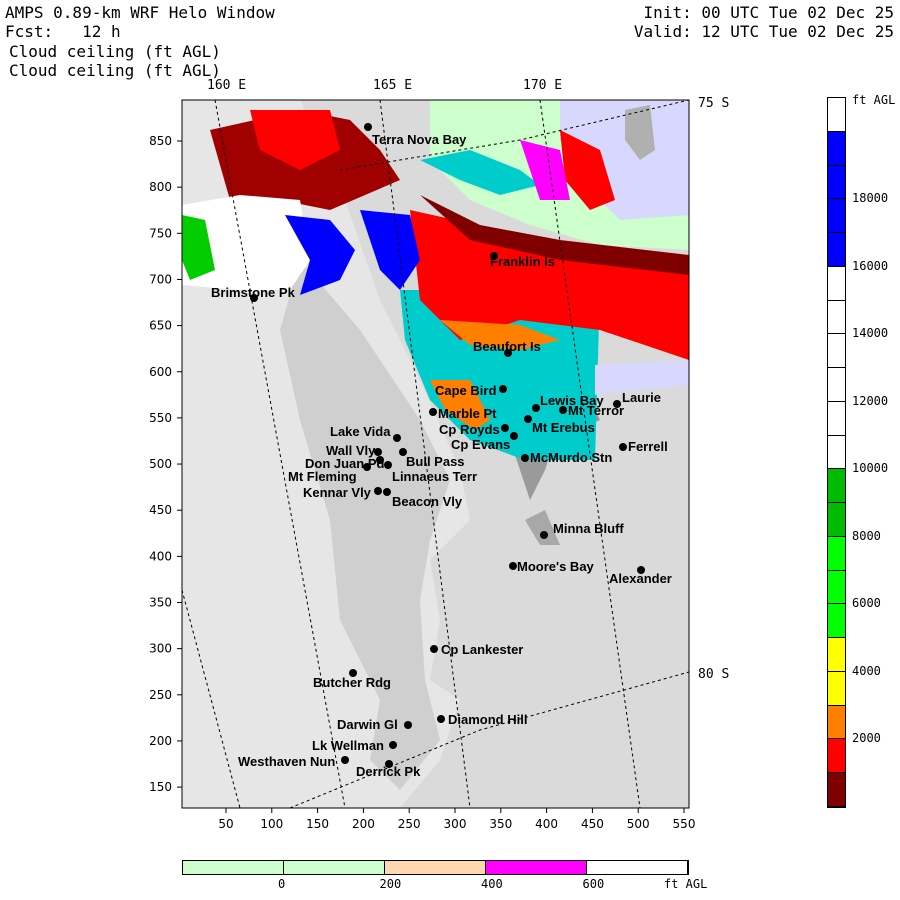 Image resolution: width=900 pixels, height=900 pixels. What do you see at coordinates (480, 444) in the screenshot?
I see `station-label: Cp Evans` at bounding box center [480, 444].